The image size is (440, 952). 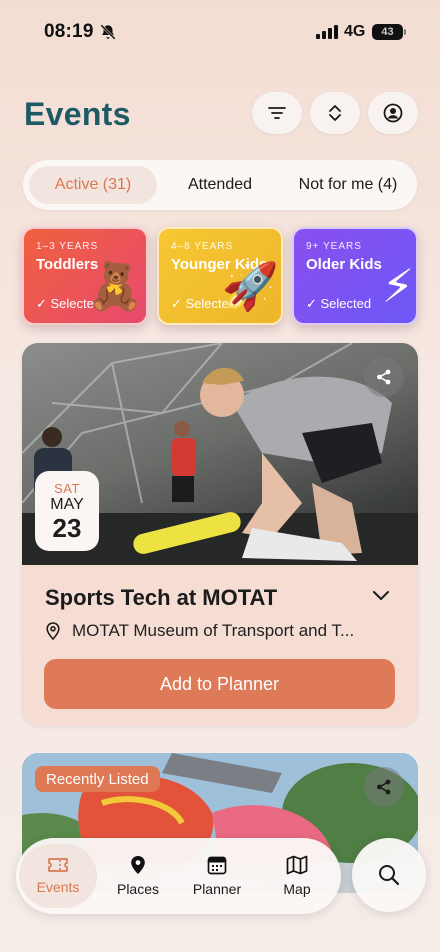 What do you see at coordinates (85, 276) in the screenshot?
I see `age-card-toddlers: 1–3 YEARS Toddlers ✓ Selected 🧸` at bounding box center [85, 276].